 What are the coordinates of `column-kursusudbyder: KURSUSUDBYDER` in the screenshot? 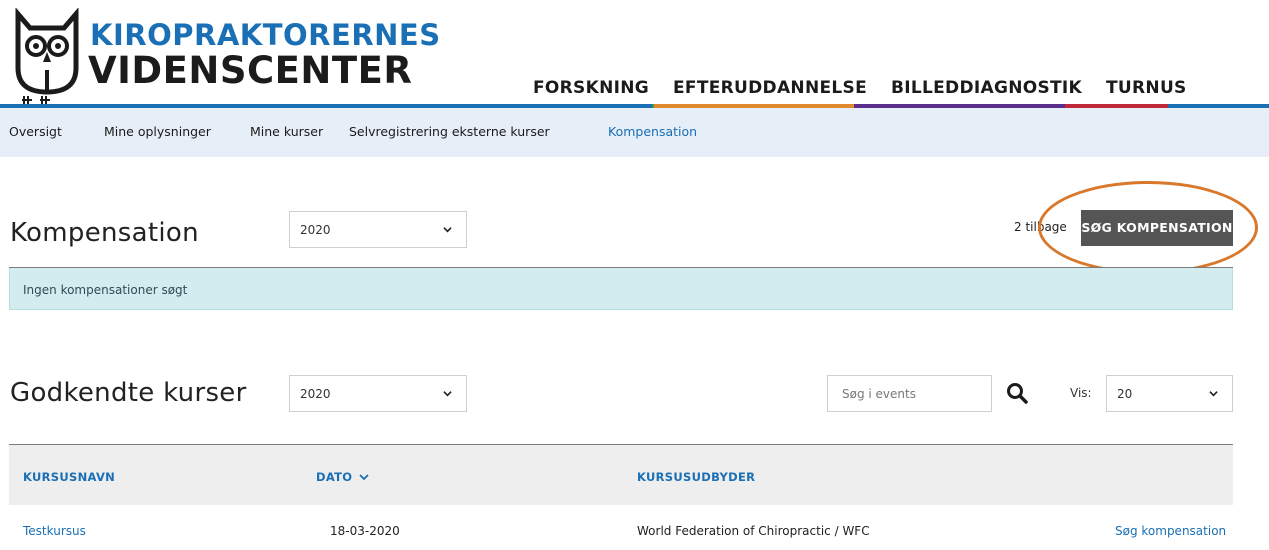 It's located at (696, 477).